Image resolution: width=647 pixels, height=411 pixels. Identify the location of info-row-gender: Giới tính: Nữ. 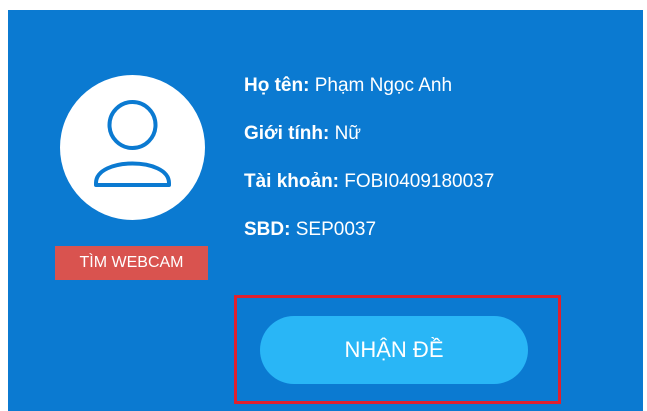
(369, 134).